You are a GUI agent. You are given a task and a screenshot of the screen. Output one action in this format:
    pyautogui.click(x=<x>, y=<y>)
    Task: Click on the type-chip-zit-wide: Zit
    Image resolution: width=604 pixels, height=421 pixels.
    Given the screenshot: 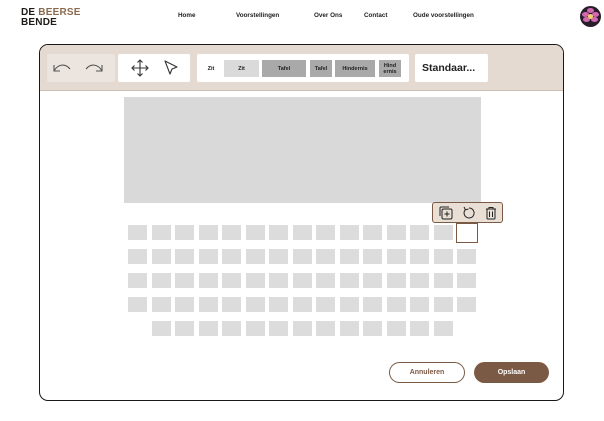 What is the action you would take?
    pyautogui.click(x=241, y=68)
    